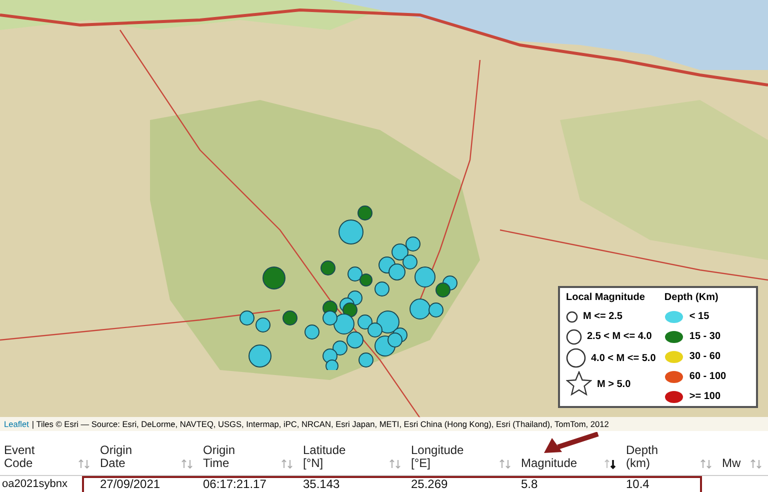  I want to click on legend-title: Depth (Km), so click(692, 297).